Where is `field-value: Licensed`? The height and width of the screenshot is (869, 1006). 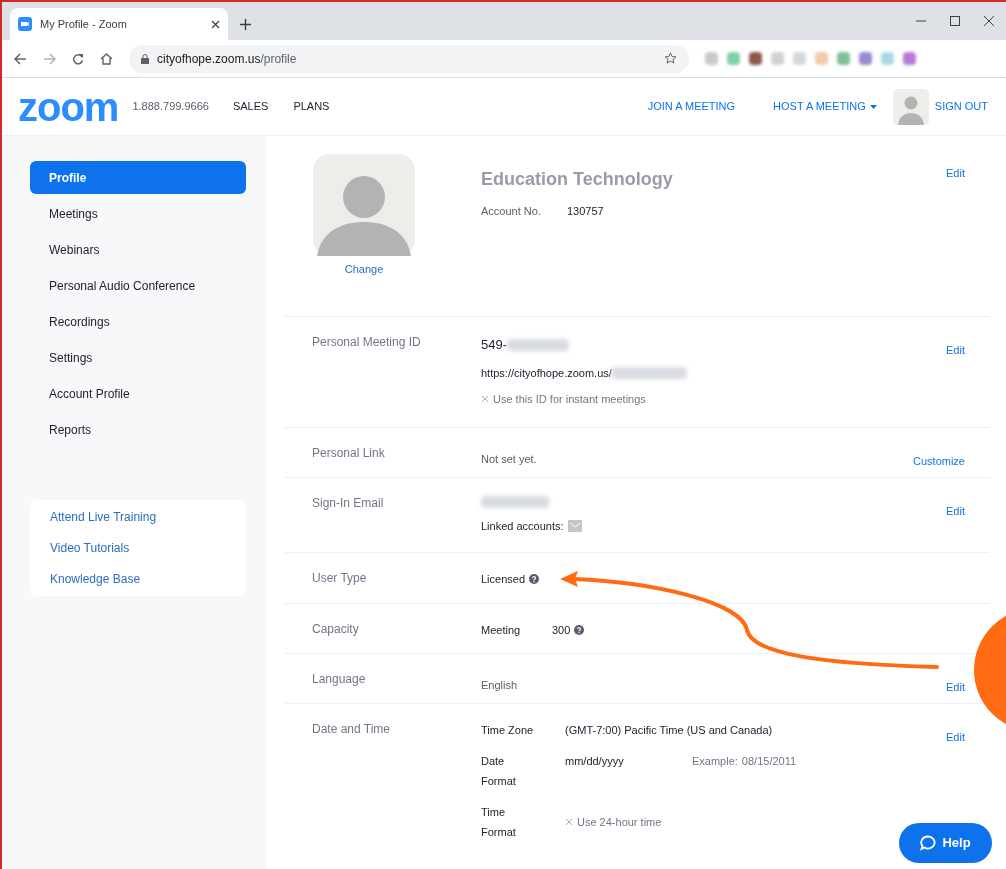 field-value: Licensed is located at coordinates (503, 579).